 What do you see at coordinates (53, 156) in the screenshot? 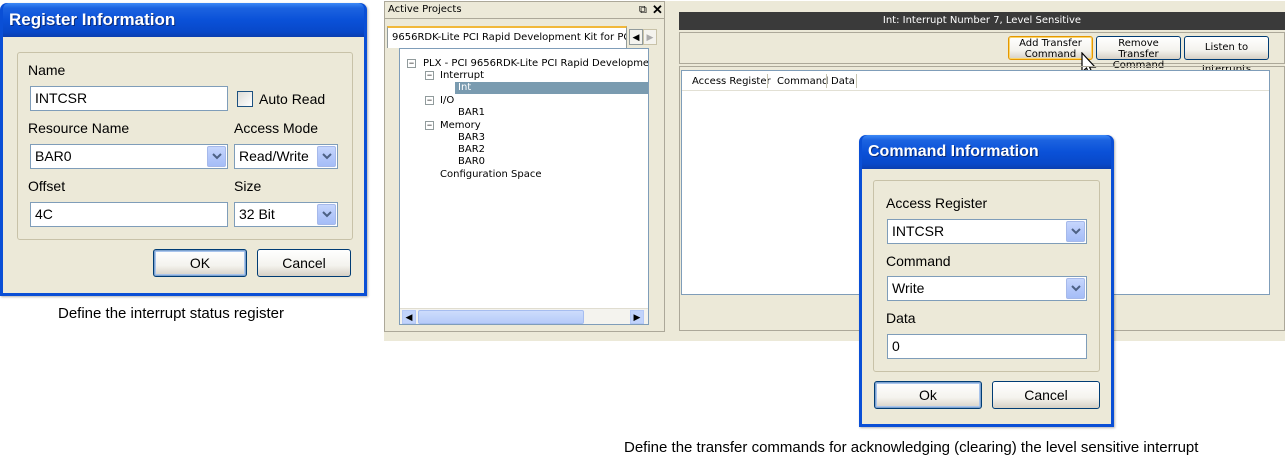
I see `resource-name-value: BAR0` at bounding box center [53, 156].